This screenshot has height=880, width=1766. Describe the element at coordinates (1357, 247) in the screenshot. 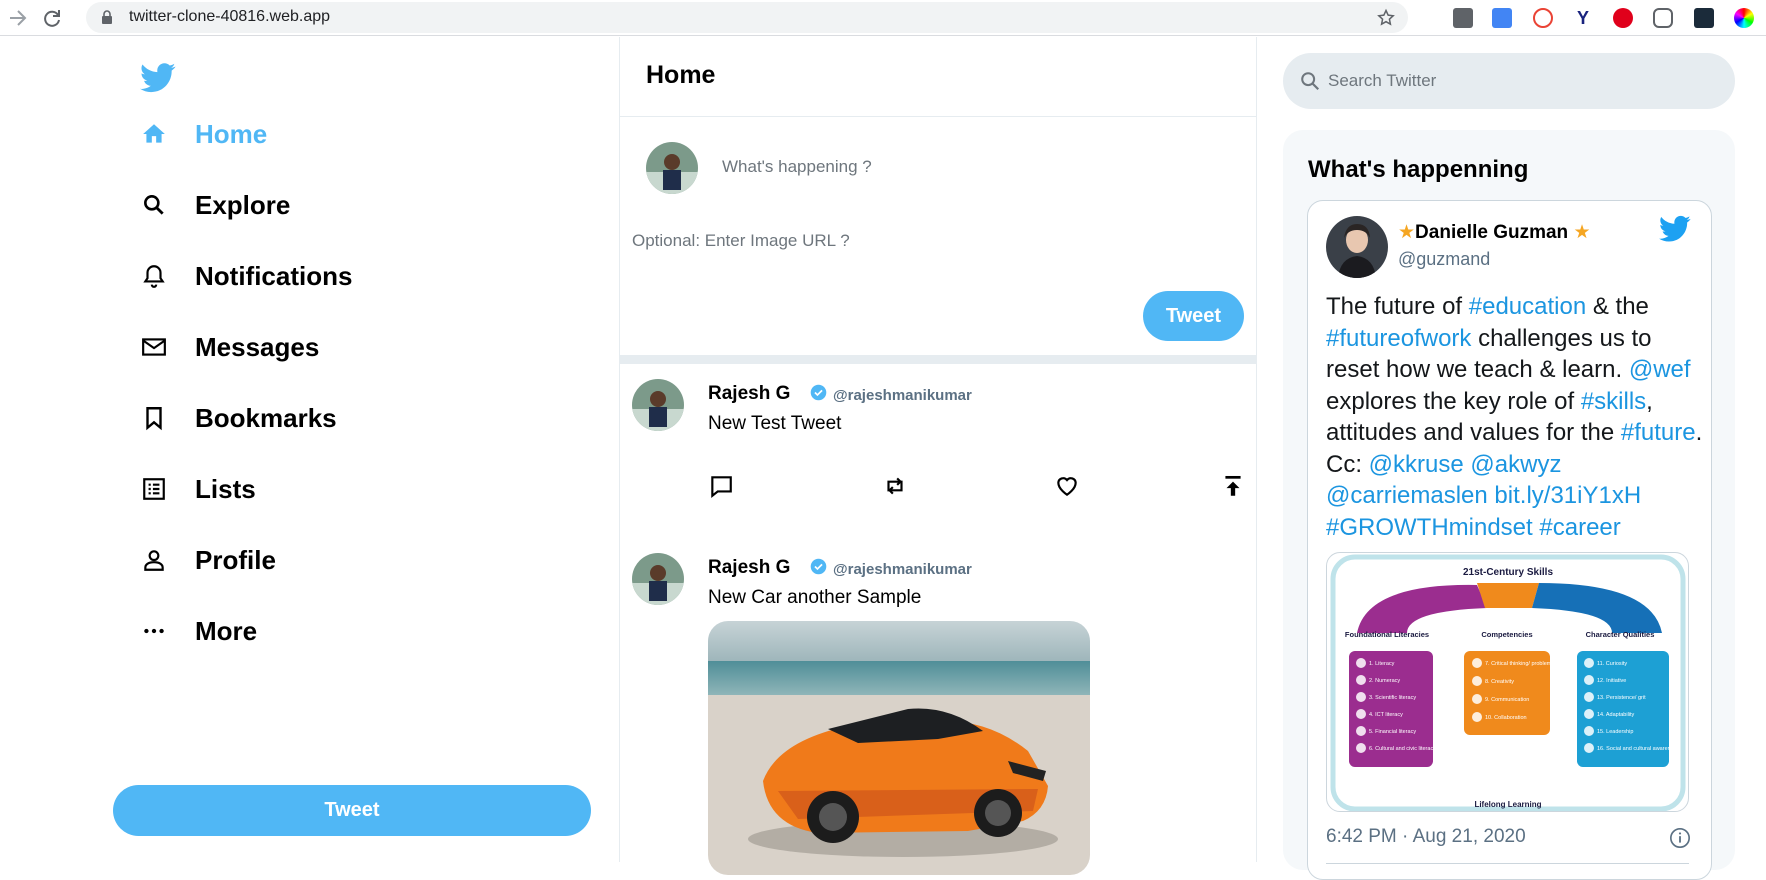

I see `embed-avatar` at that location.